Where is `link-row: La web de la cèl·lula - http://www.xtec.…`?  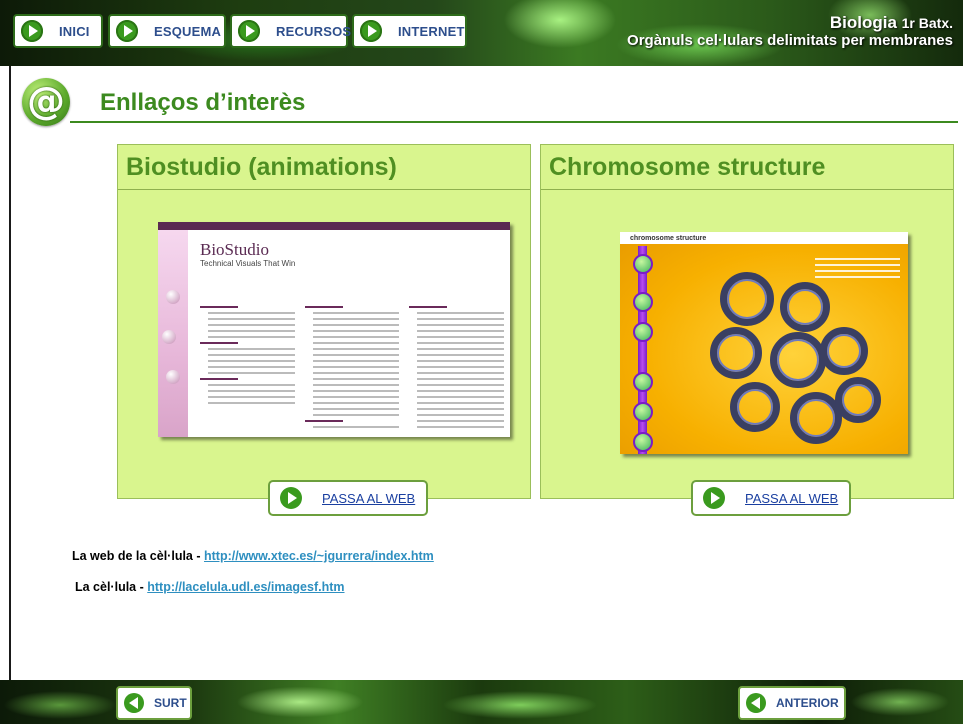 link-row: La web de la cèl·lula - http://www.xtec.… is located at coordinates (253, 556).